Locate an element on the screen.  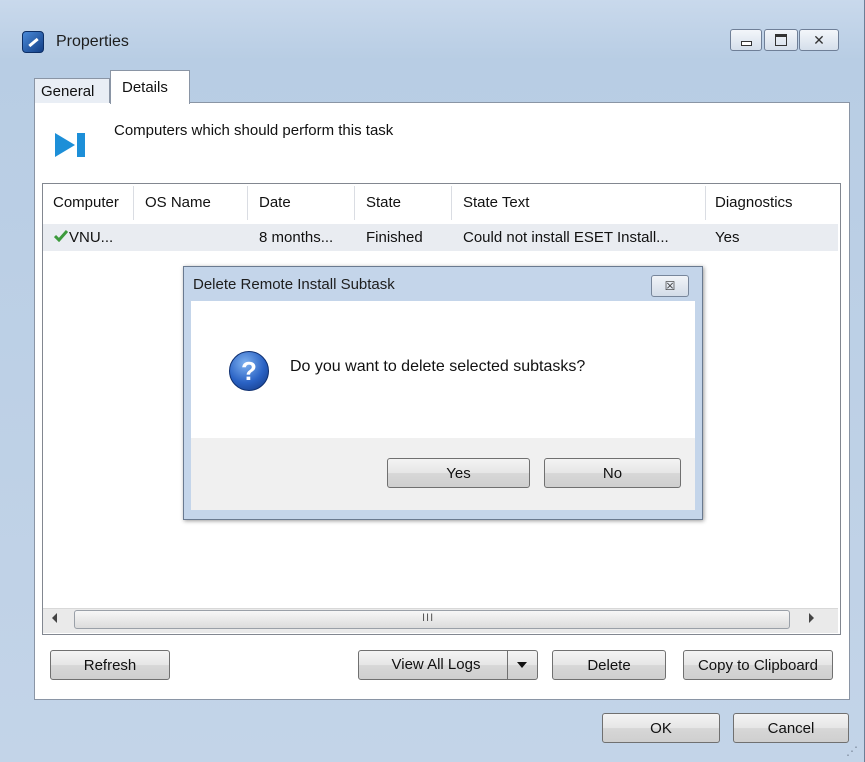
minimize-button is located at coordinates (746, 40).